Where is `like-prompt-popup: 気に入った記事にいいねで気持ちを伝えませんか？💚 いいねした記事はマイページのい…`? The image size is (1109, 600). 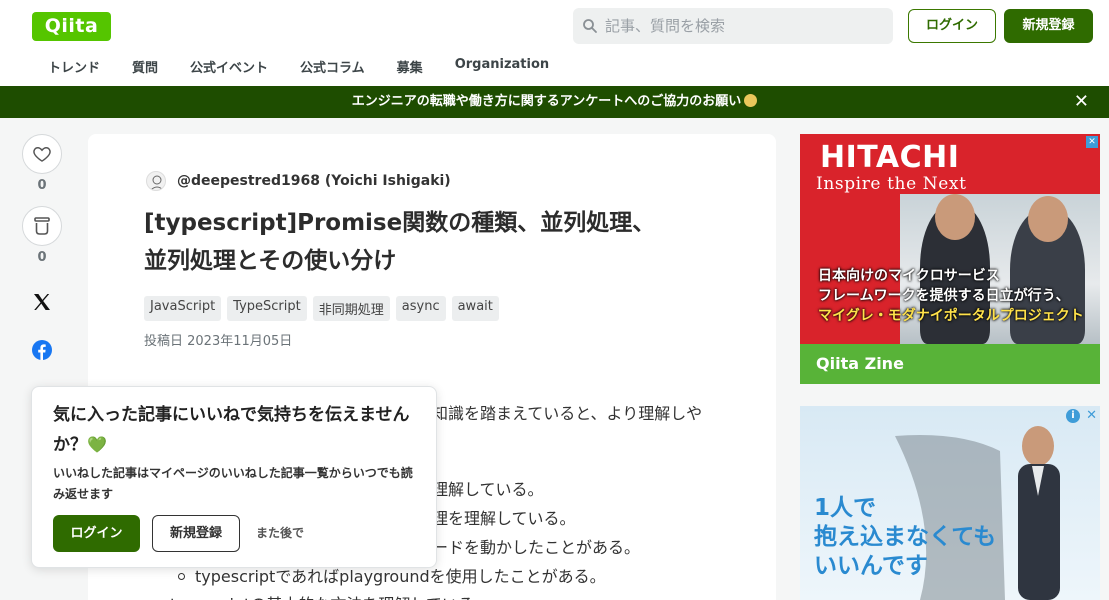 like-prompt-popup: 気に入った記事にいいねで気持ちを伝えませんか？💚 いいねした記事はマイページのい… is located at coordinates (234, 477).